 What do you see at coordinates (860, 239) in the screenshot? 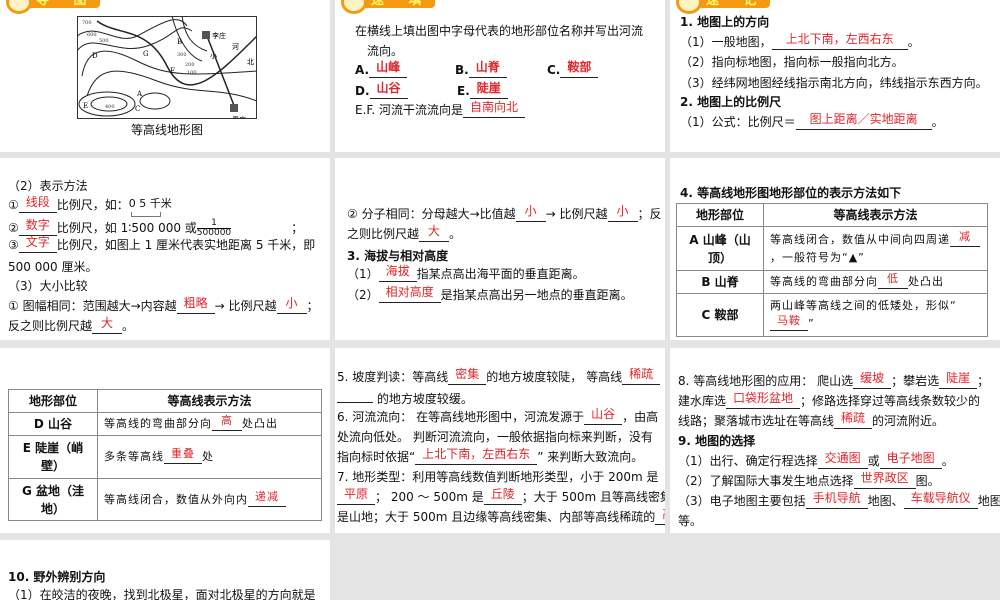
I see `text: 等高线闭合，数值从中间向四周递` at bounding box center [860, 239].